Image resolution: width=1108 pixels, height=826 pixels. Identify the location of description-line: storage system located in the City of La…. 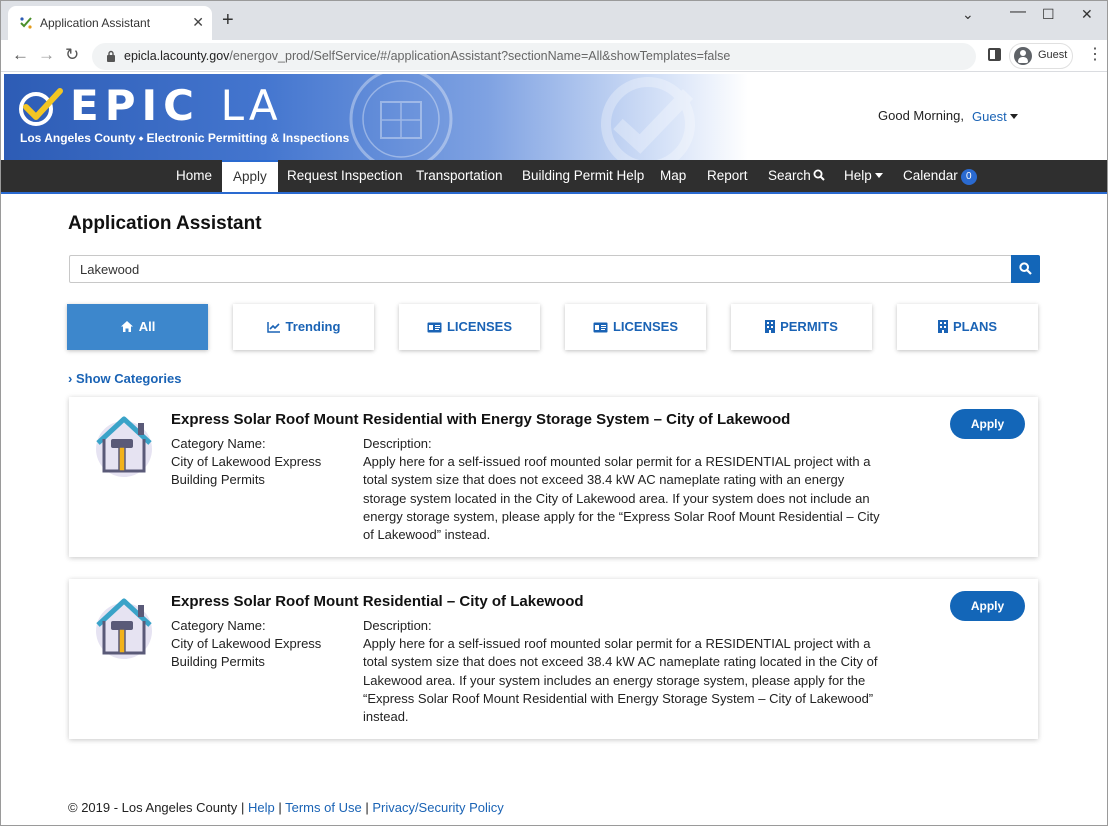
(616, 498).